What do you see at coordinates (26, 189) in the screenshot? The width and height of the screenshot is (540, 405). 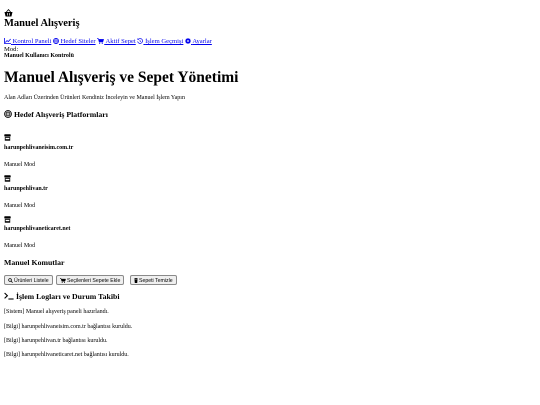 I see `platform-name: harunpehlivan.tr` at bounding box center [26, 189].